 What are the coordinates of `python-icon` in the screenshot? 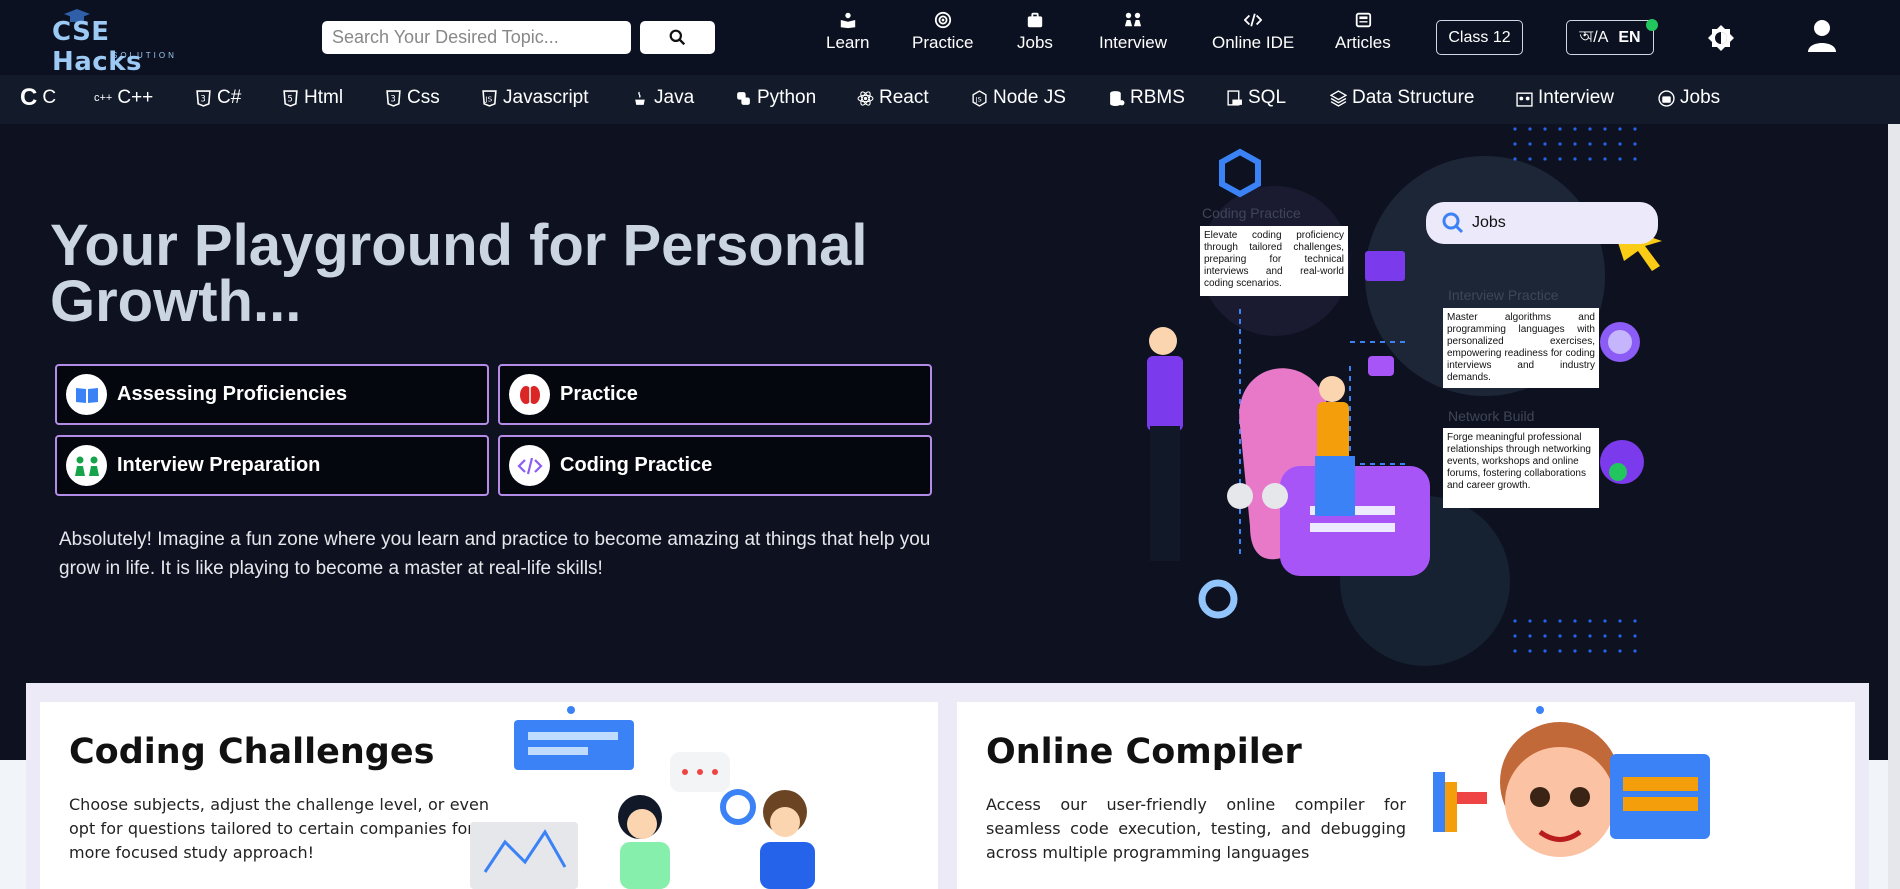 It's located at (743, 98).